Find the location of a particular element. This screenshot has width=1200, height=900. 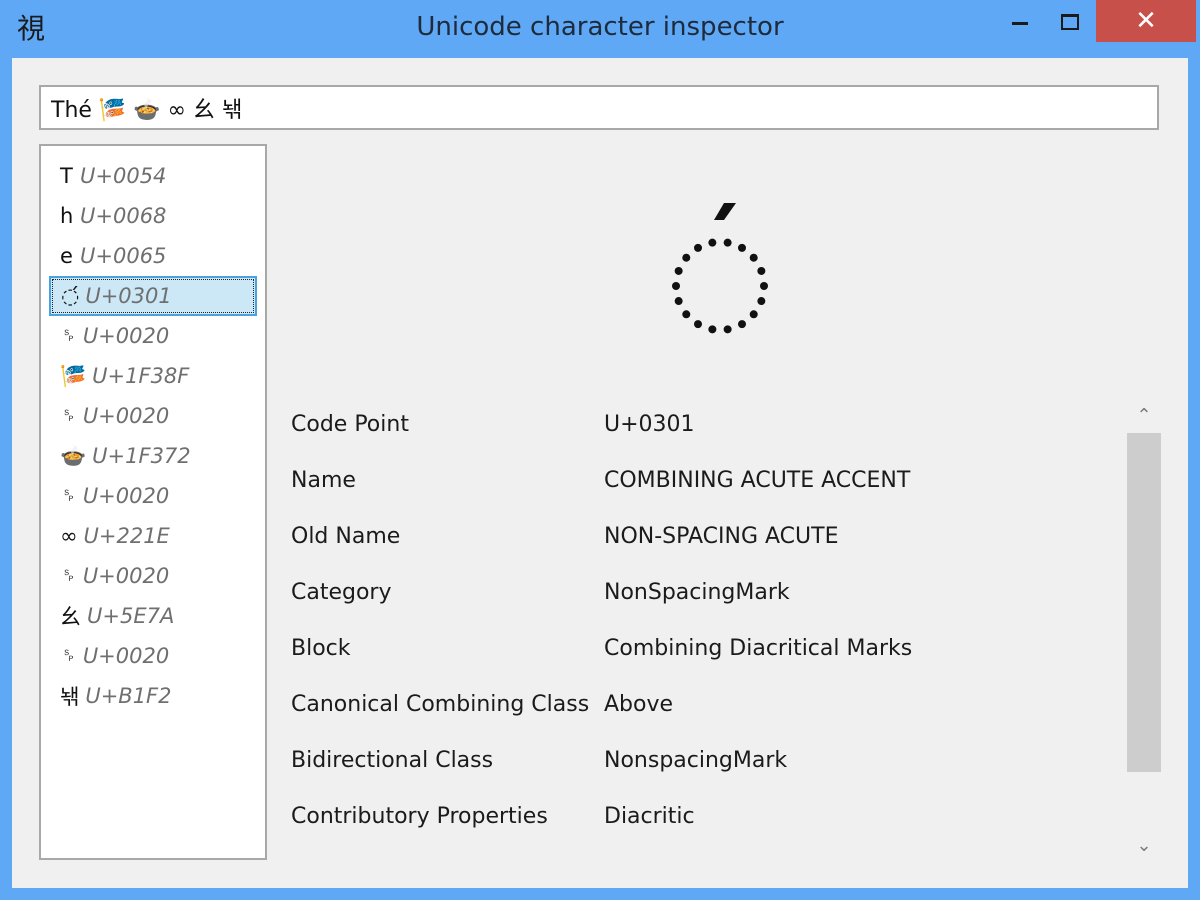

char-glyph: 幺 is located at coordinates (70, 617).